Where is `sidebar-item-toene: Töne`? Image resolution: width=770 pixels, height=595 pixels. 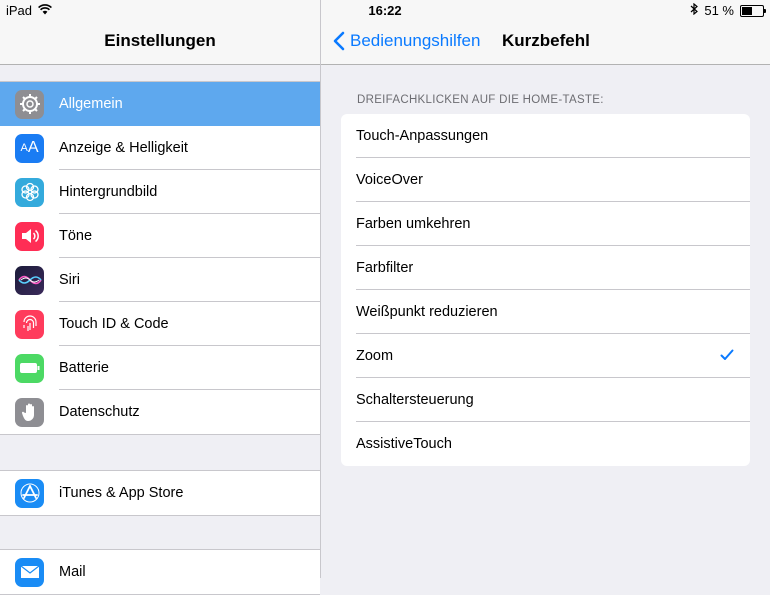 sidebar-item-toene: Töne is located at coordinates (160, 236).